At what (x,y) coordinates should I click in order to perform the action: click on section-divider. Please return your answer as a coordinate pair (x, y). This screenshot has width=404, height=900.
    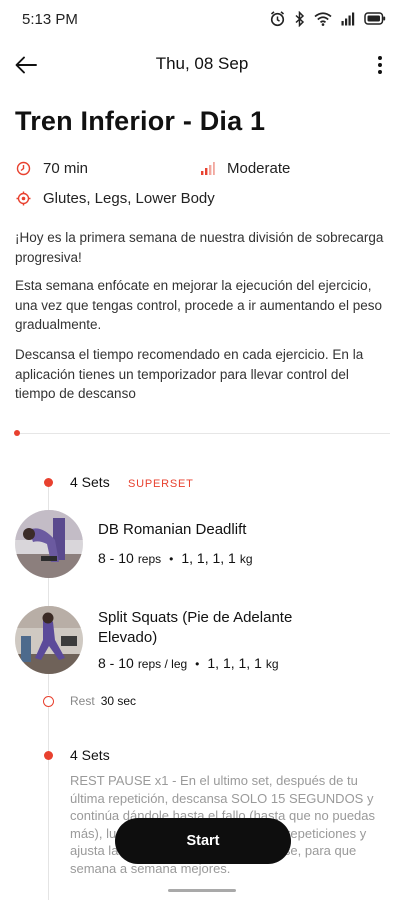
    Looking at the image, I should click on (204, 433).